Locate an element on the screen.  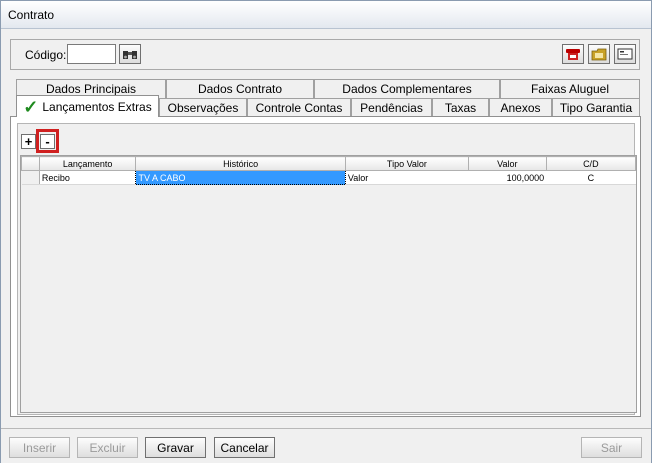
phone-button is located at coordinates (573, 54).